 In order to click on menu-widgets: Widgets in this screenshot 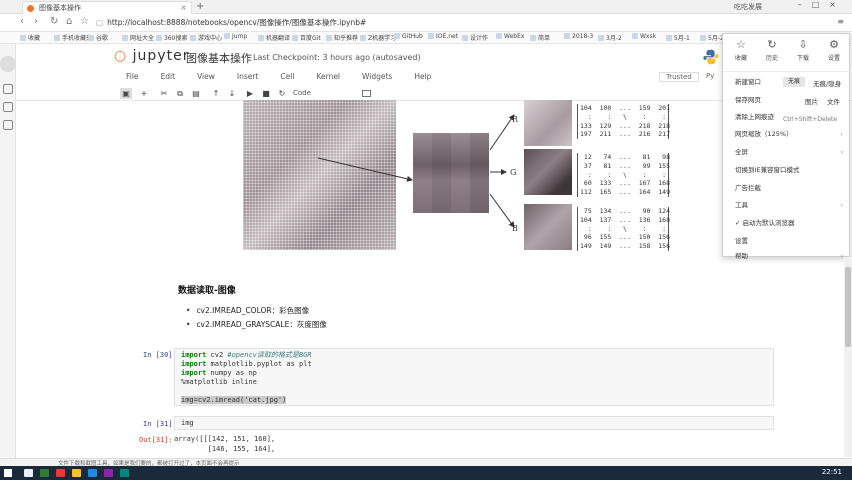, I will do `click(377, 76)`.